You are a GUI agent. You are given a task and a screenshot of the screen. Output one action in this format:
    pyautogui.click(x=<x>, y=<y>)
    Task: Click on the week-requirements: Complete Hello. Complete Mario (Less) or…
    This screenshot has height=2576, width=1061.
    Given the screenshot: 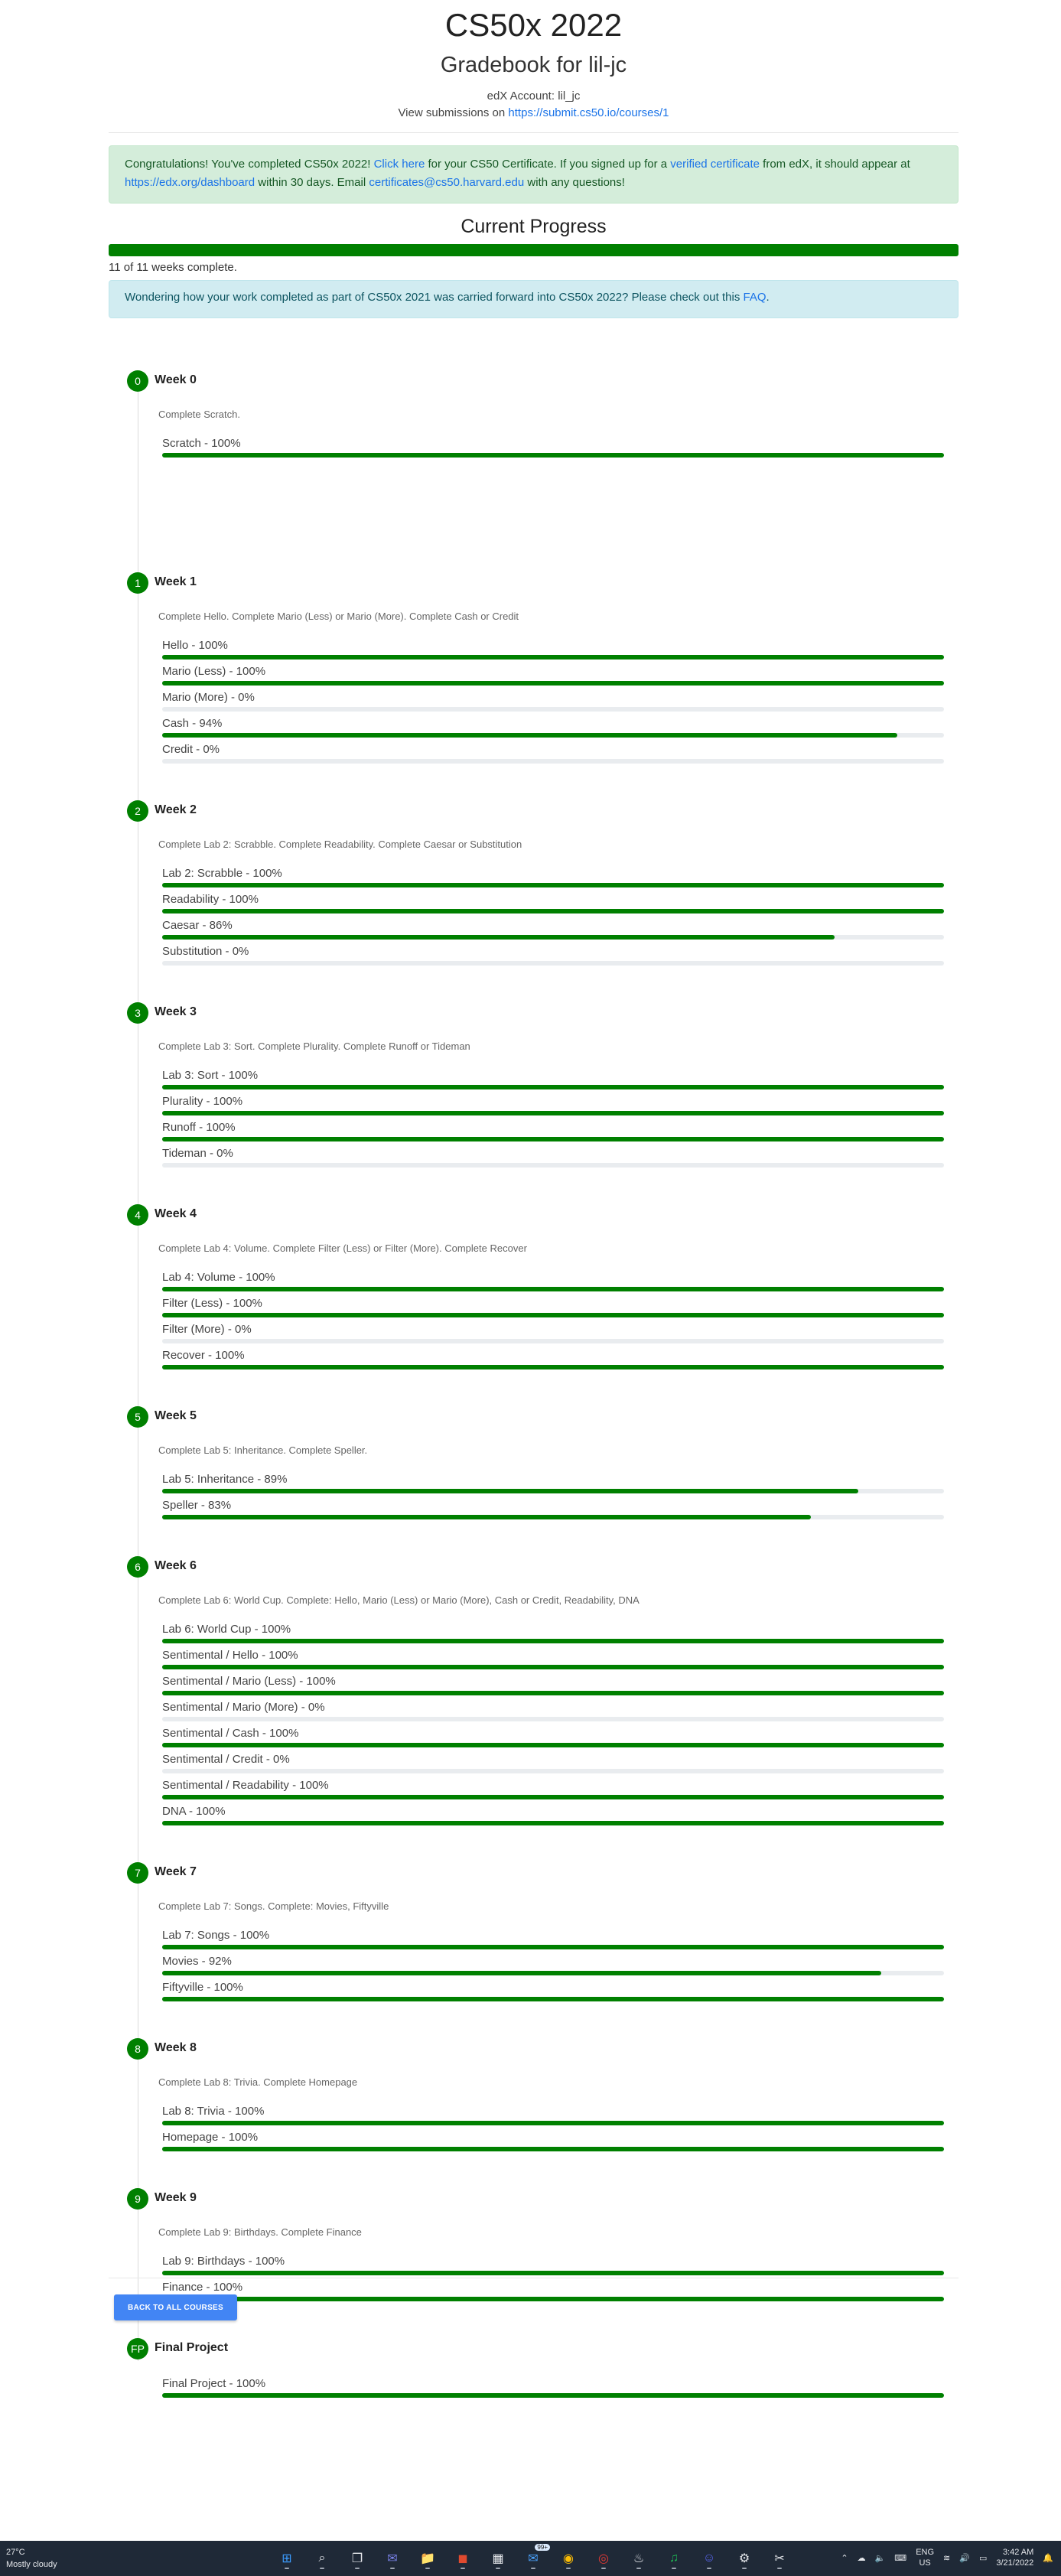 What is the action you would take?
    pyautogui.click(x=338, y=617)
    